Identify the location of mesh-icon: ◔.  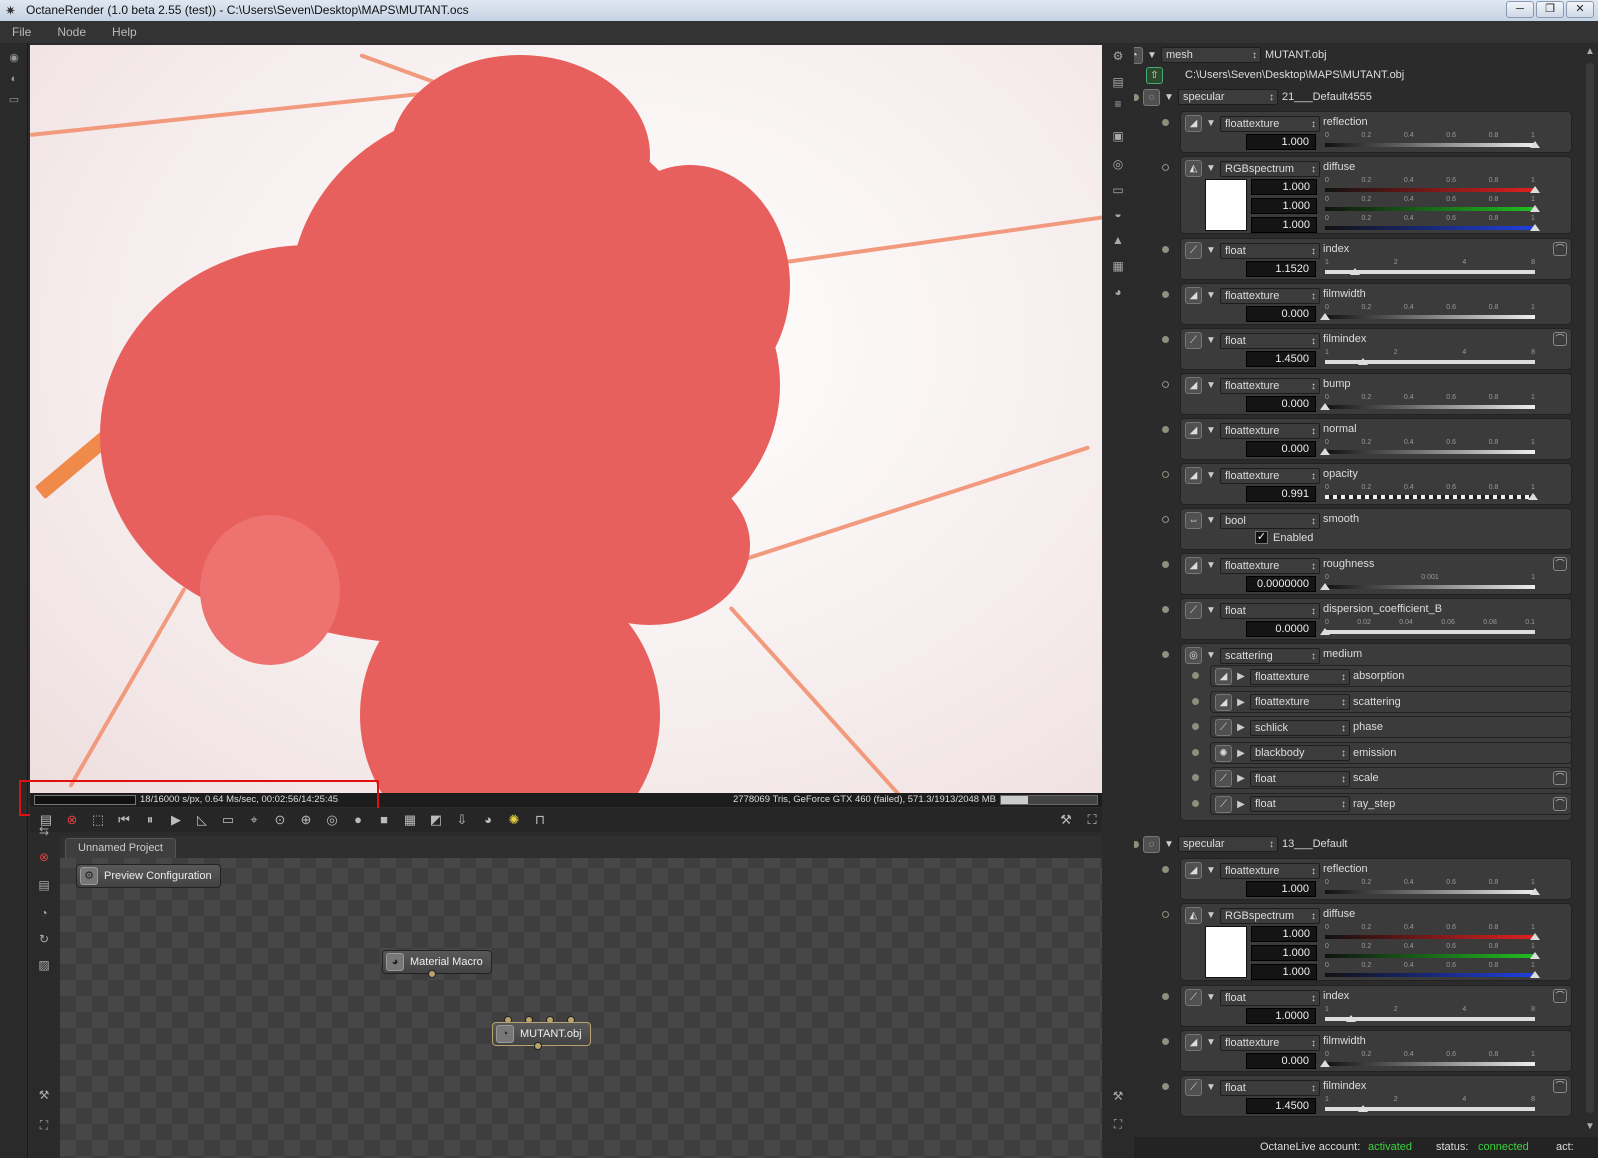
(44, 915).